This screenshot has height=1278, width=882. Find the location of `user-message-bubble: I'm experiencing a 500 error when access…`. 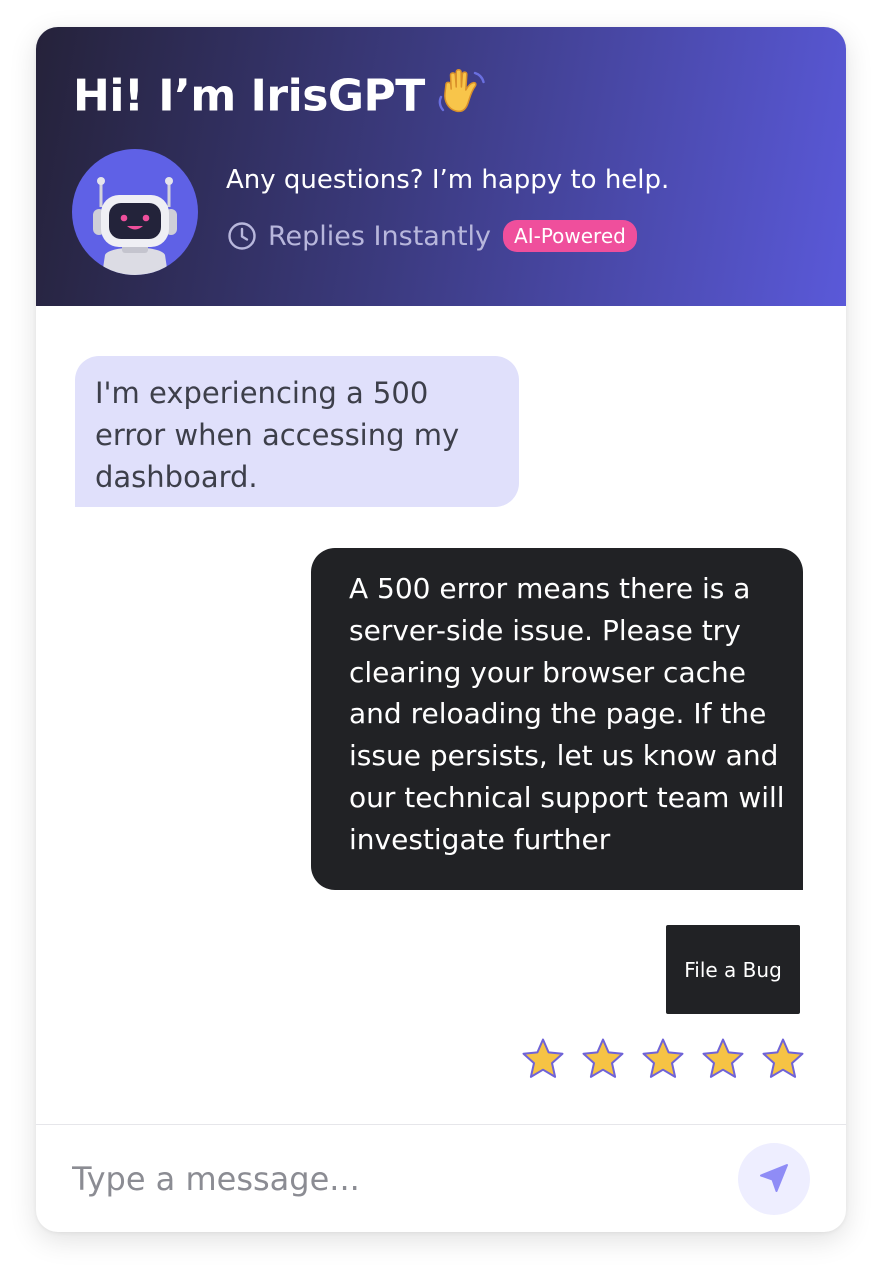

user-message-bubble: I'm experiencing a 500 error when access… is located at coordinates (297, 431).